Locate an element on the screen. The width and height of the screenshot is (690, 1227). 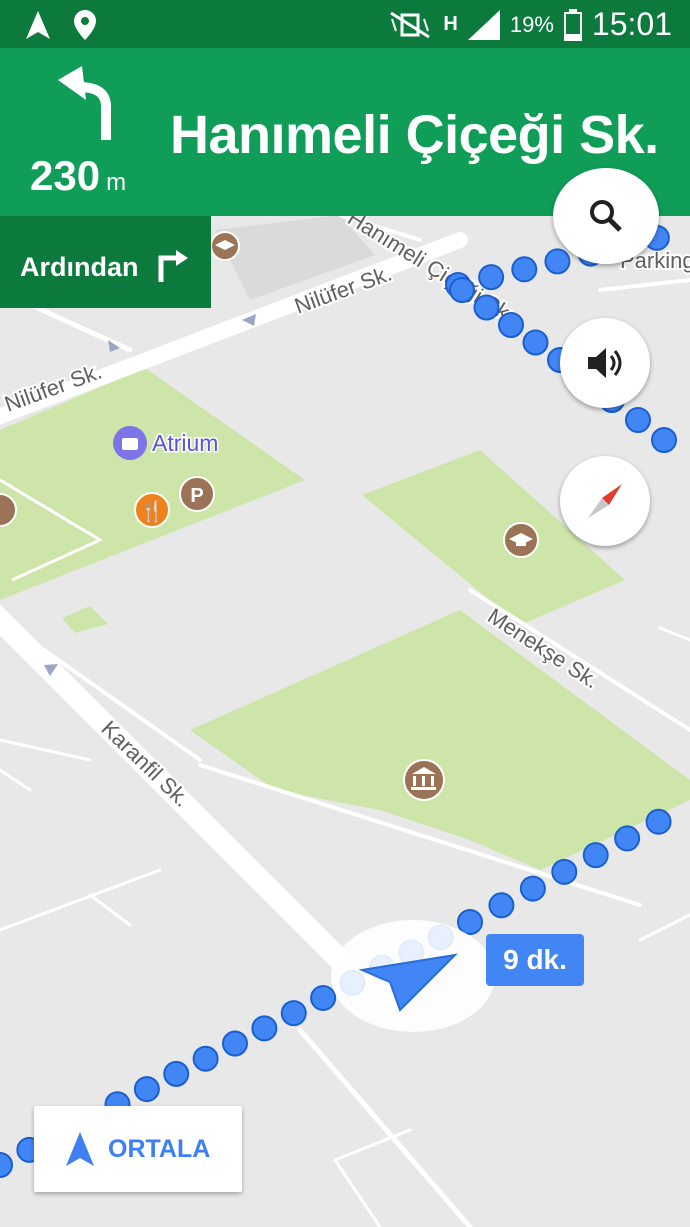
eta-badge: 9 dk. is located at coordinates (535, 960).